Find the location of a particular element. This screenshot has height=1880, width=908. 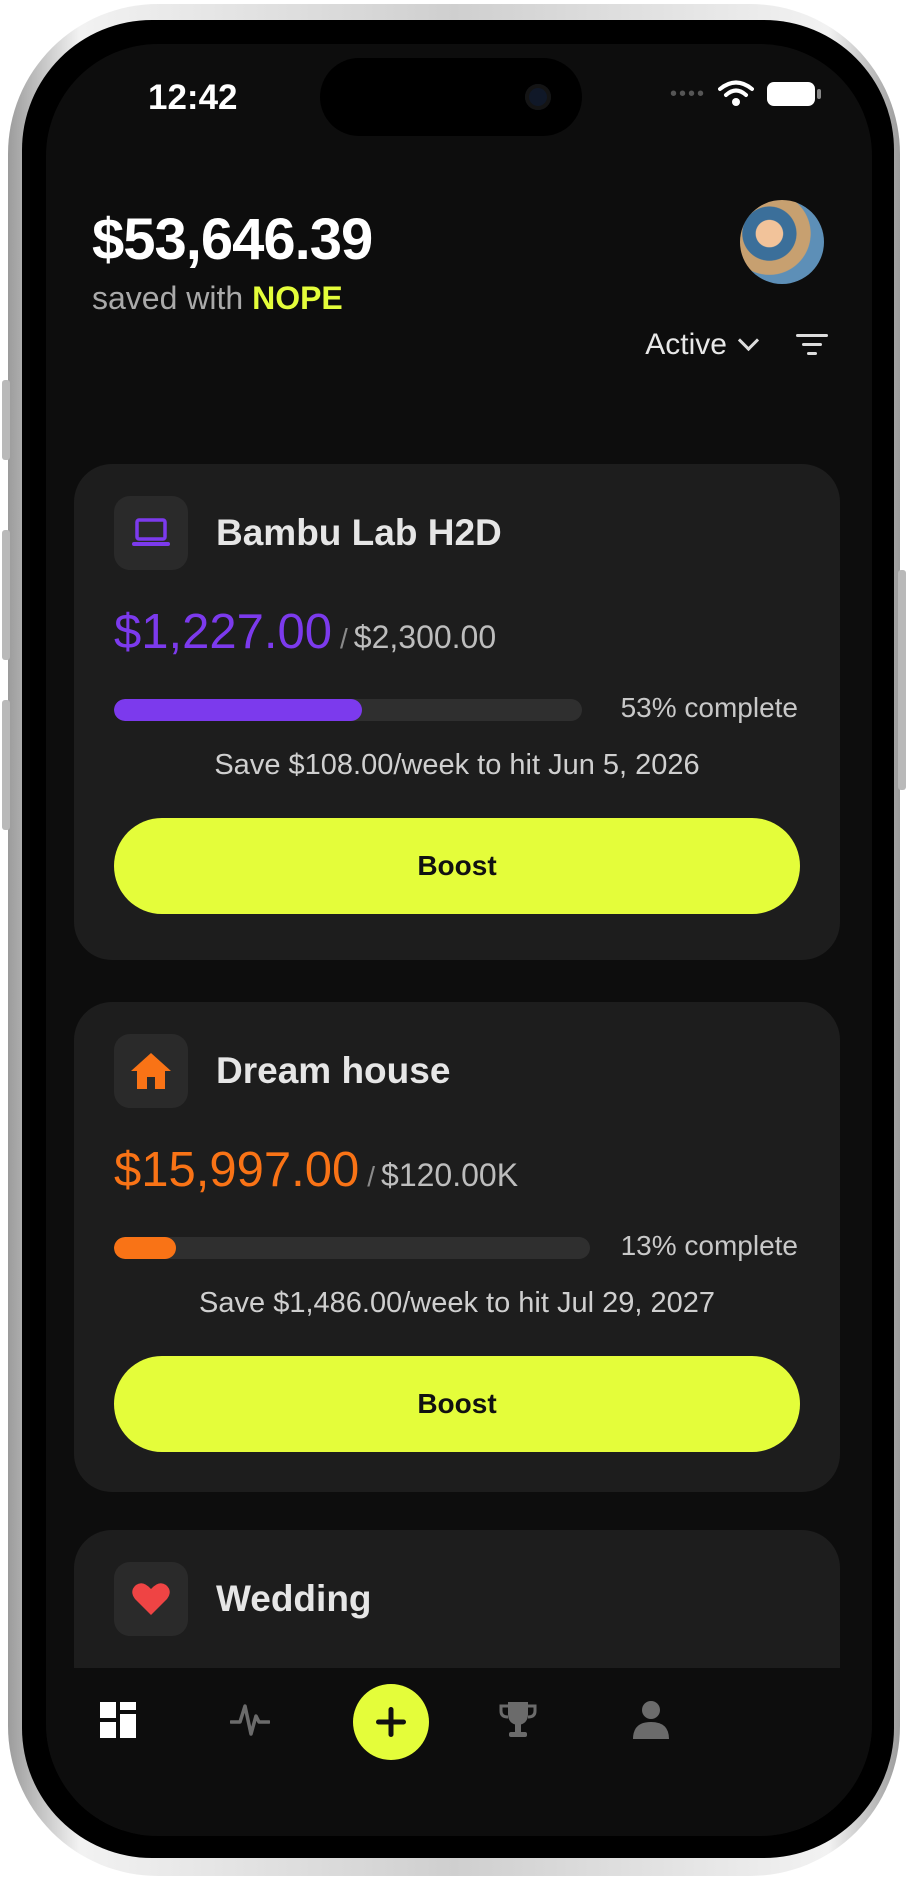

volume-up-button is located at coordinates (6, 595).